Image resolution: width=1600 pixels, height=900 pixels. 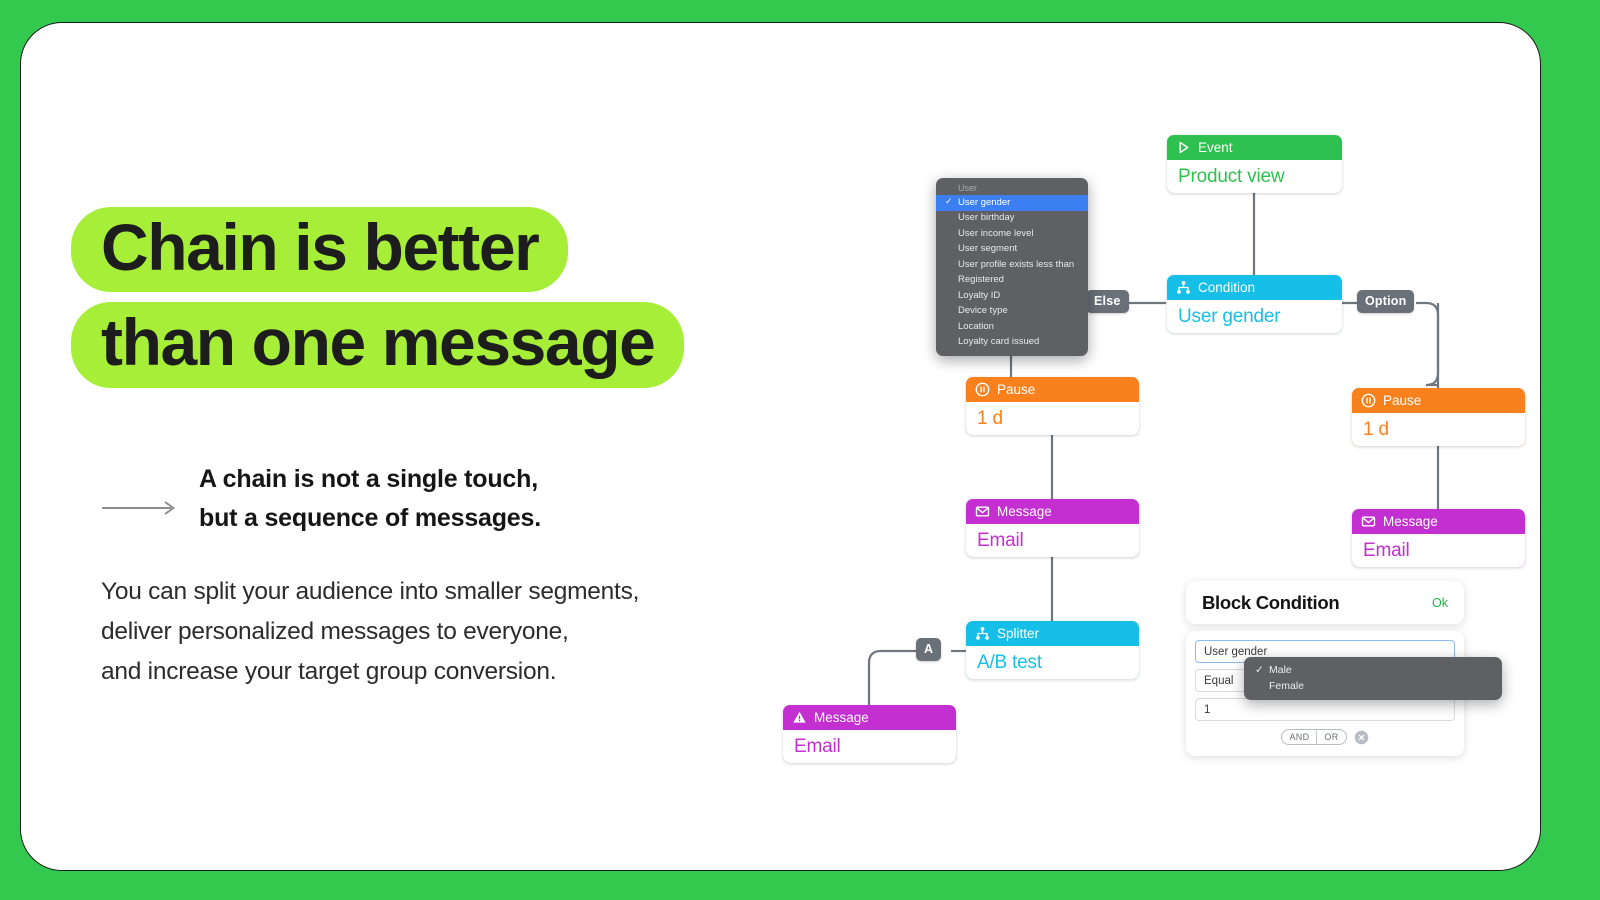 What do you see at coordinates (1373, 670) in the screenshot?
I see `gender-option-male: ✓ Male` at bounding box center [1373, 670].